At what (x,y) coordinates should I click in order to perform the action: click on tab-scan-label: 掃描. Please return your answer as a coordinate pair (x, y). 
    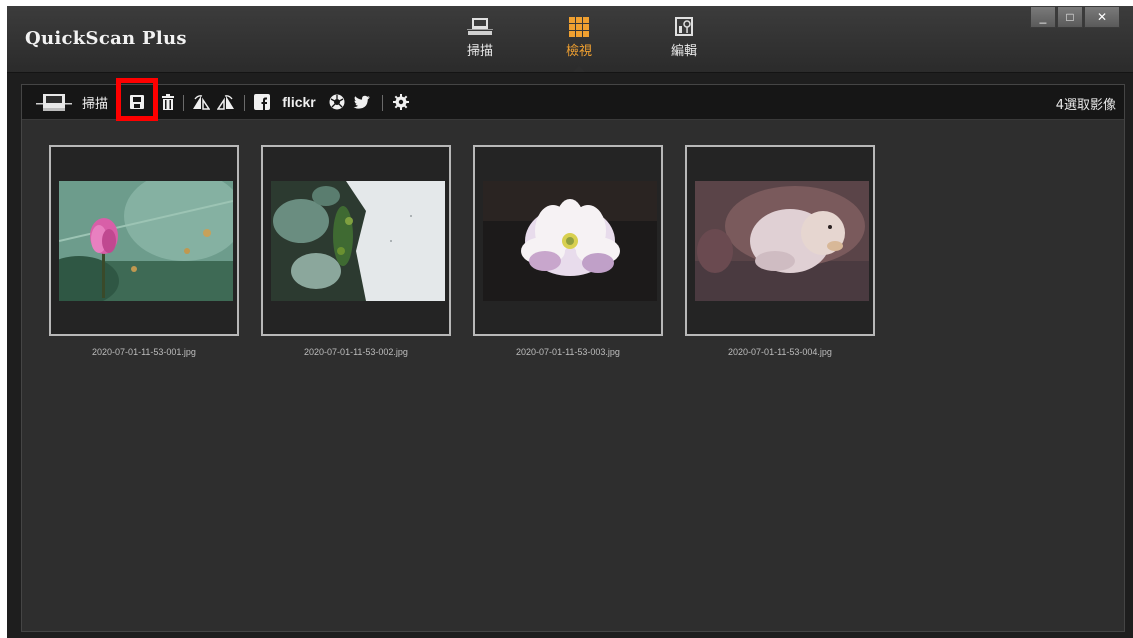
    Looking at the image, I should click on (479, 51).